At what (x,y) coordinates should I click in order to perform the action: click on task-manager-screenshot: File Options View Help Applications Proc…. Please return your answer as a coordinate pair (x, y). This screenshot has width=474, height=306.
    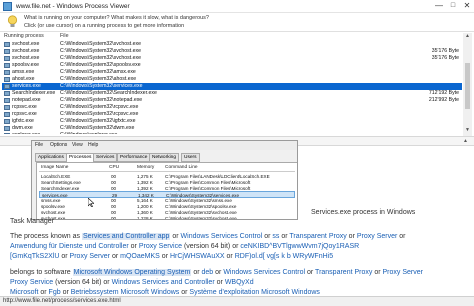
    Looking at the image, I should click on (164, 180).